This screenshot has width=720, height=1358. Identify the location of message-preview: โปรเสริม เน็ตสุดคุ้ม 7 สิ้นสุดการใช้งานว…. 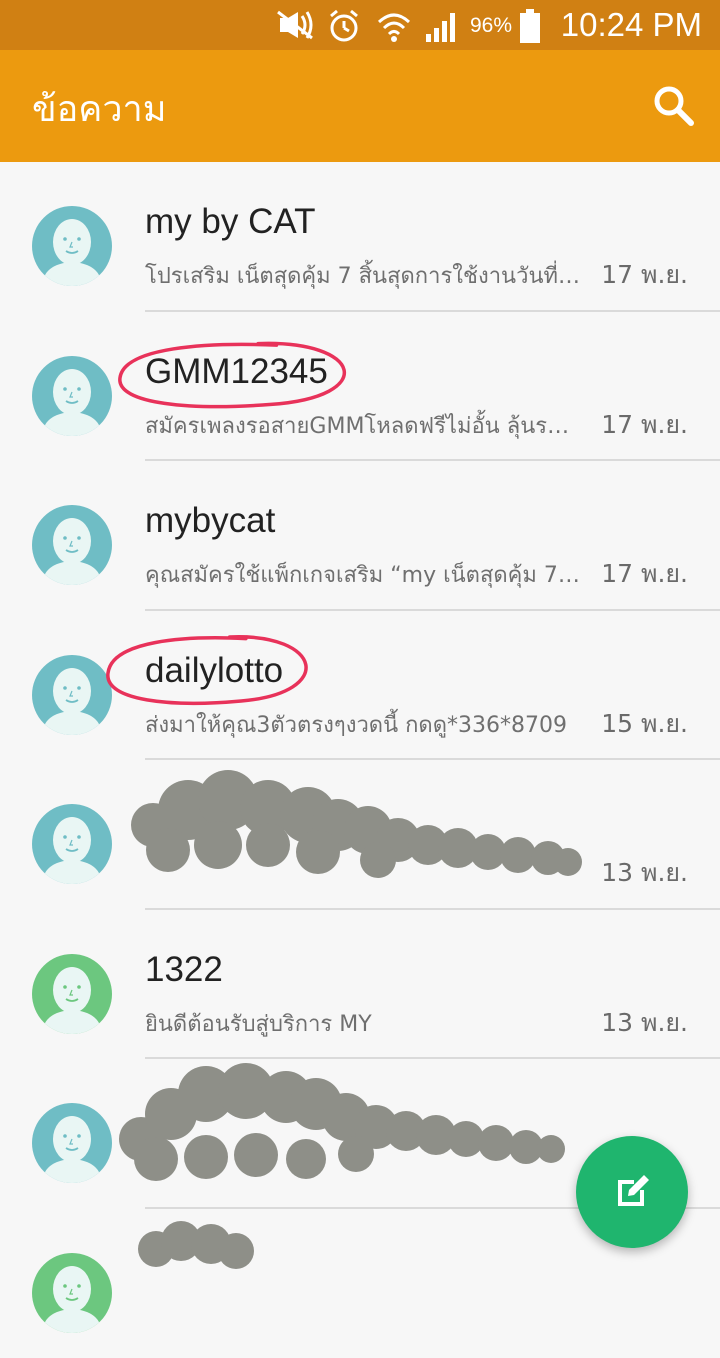
(362, 275).